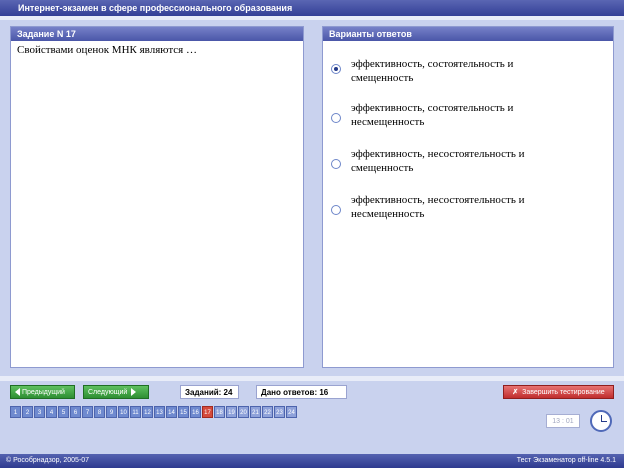 The width and height of the screenshot is (624, 468). I want to click on page-number-button: 18, so click(219, 412).